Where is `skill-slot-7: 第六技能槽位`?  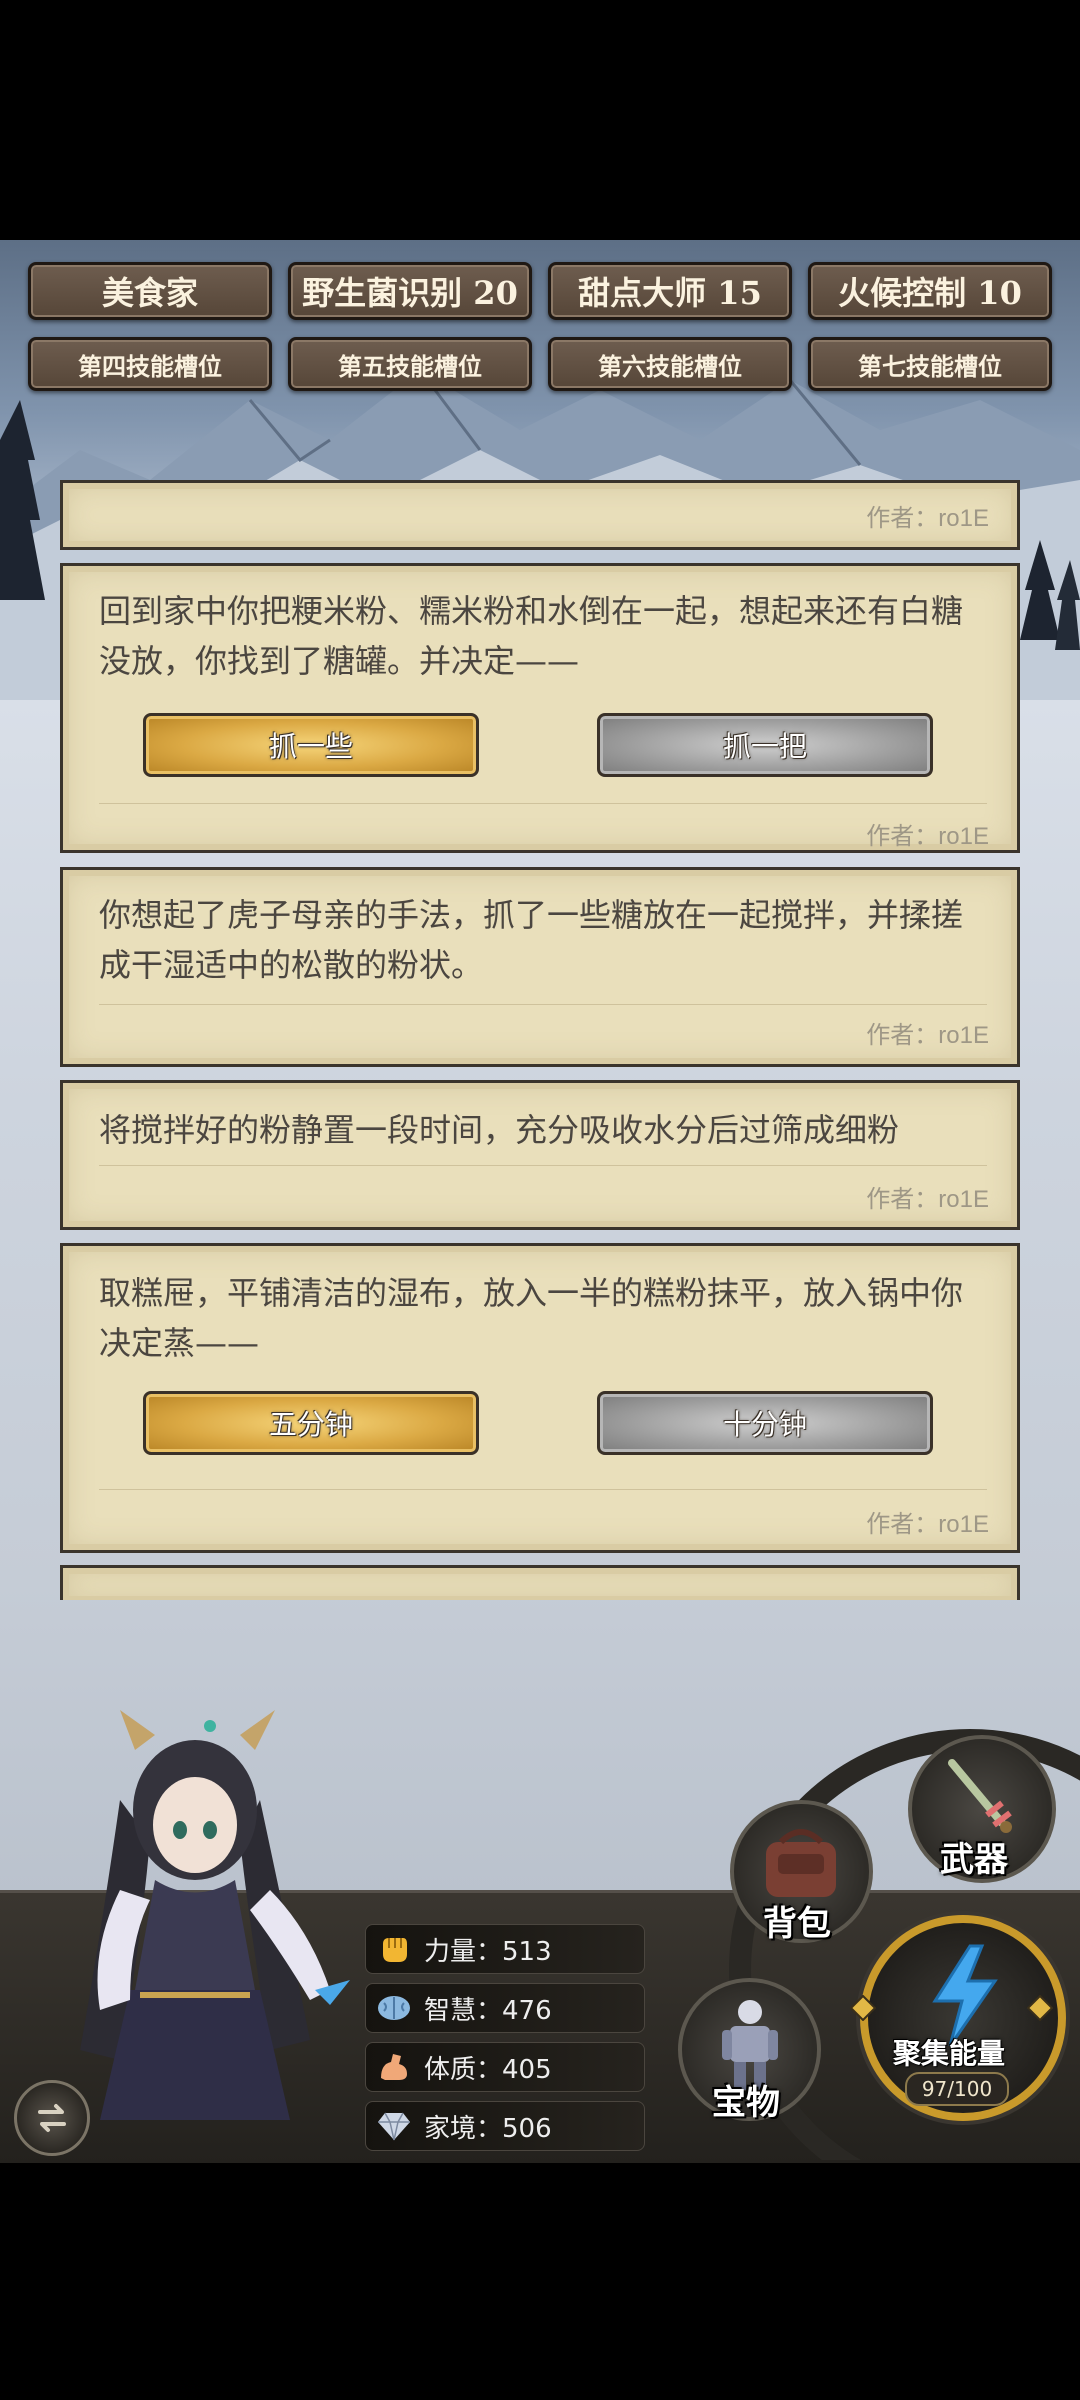 skill-slot-7: 第六技能槽位 is located at coordinates (670, 364).